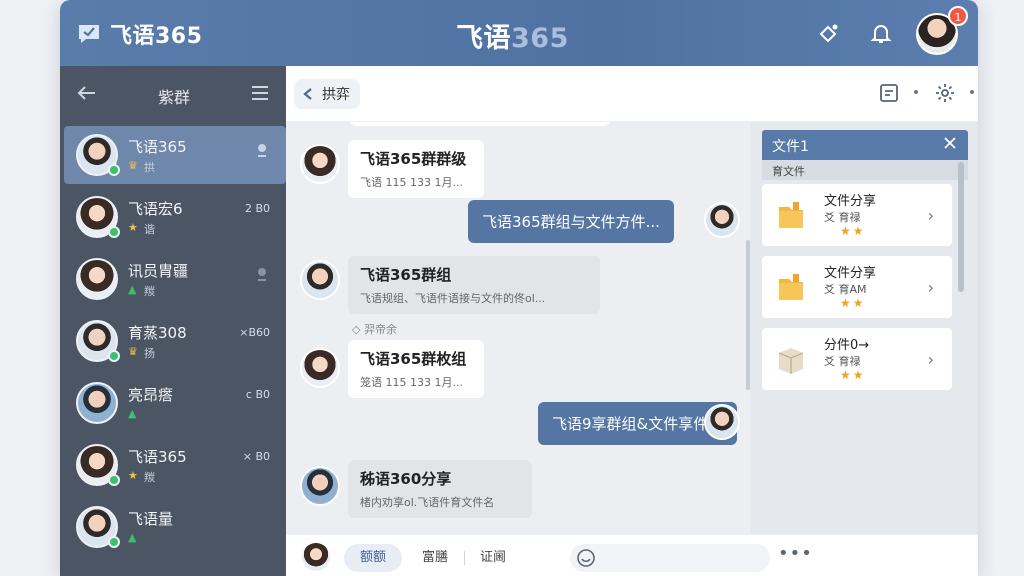  Describe the element at coordinates (961, 227) in the screenshot. I see `file-panel-scrollbar` at that location.